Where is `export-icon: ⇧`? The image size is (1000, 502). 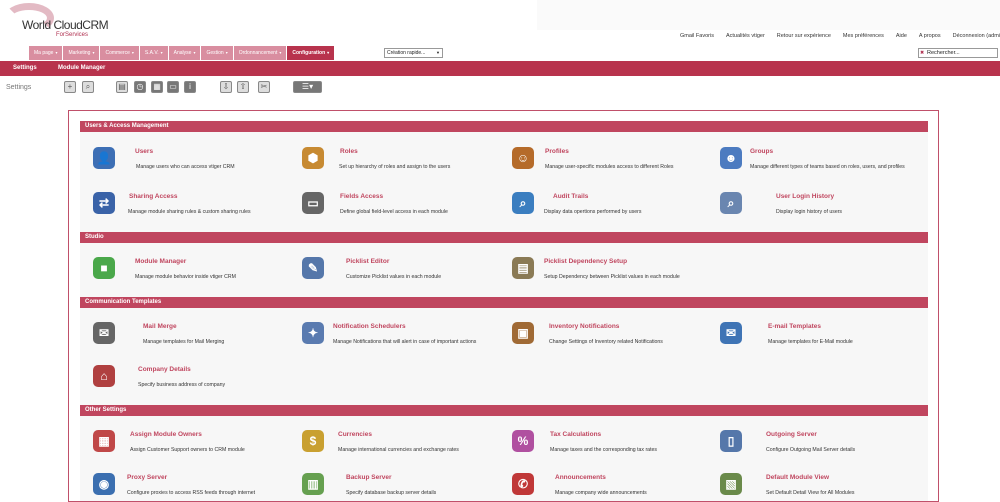 export-icon: ⇧ is located at coordinates (243, 87).